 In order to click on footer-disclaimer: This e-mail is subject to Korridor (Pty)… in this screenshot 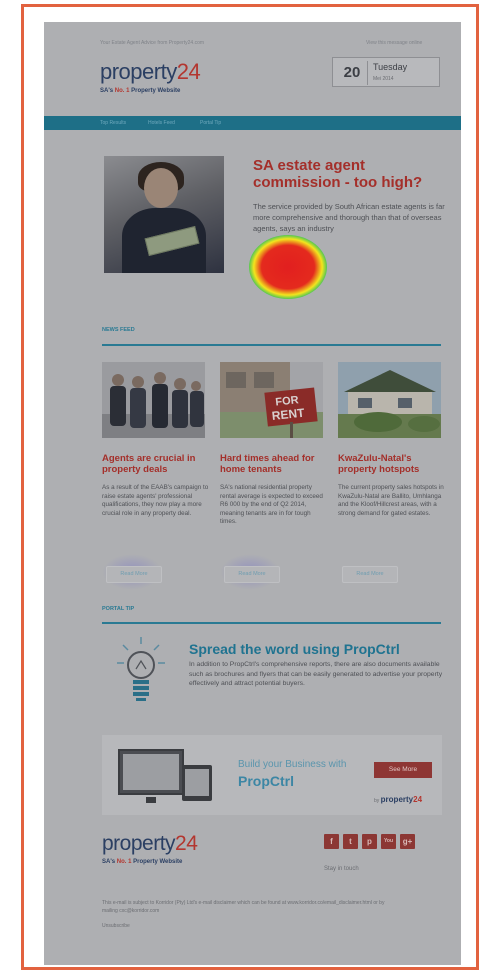, I will do `click(243, 907)`.